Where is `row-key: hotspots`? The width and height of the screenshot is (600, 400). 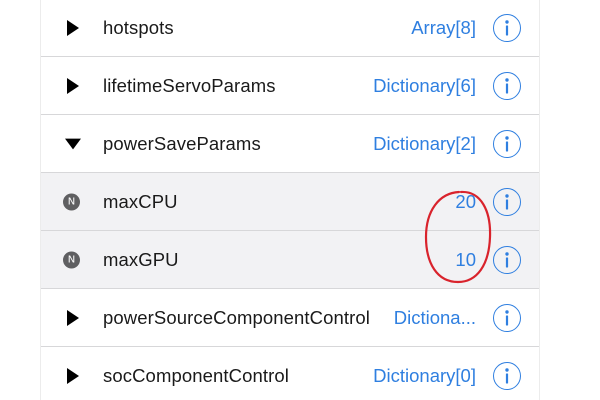 row-key: hotspots is located at coordinates (138, 27).